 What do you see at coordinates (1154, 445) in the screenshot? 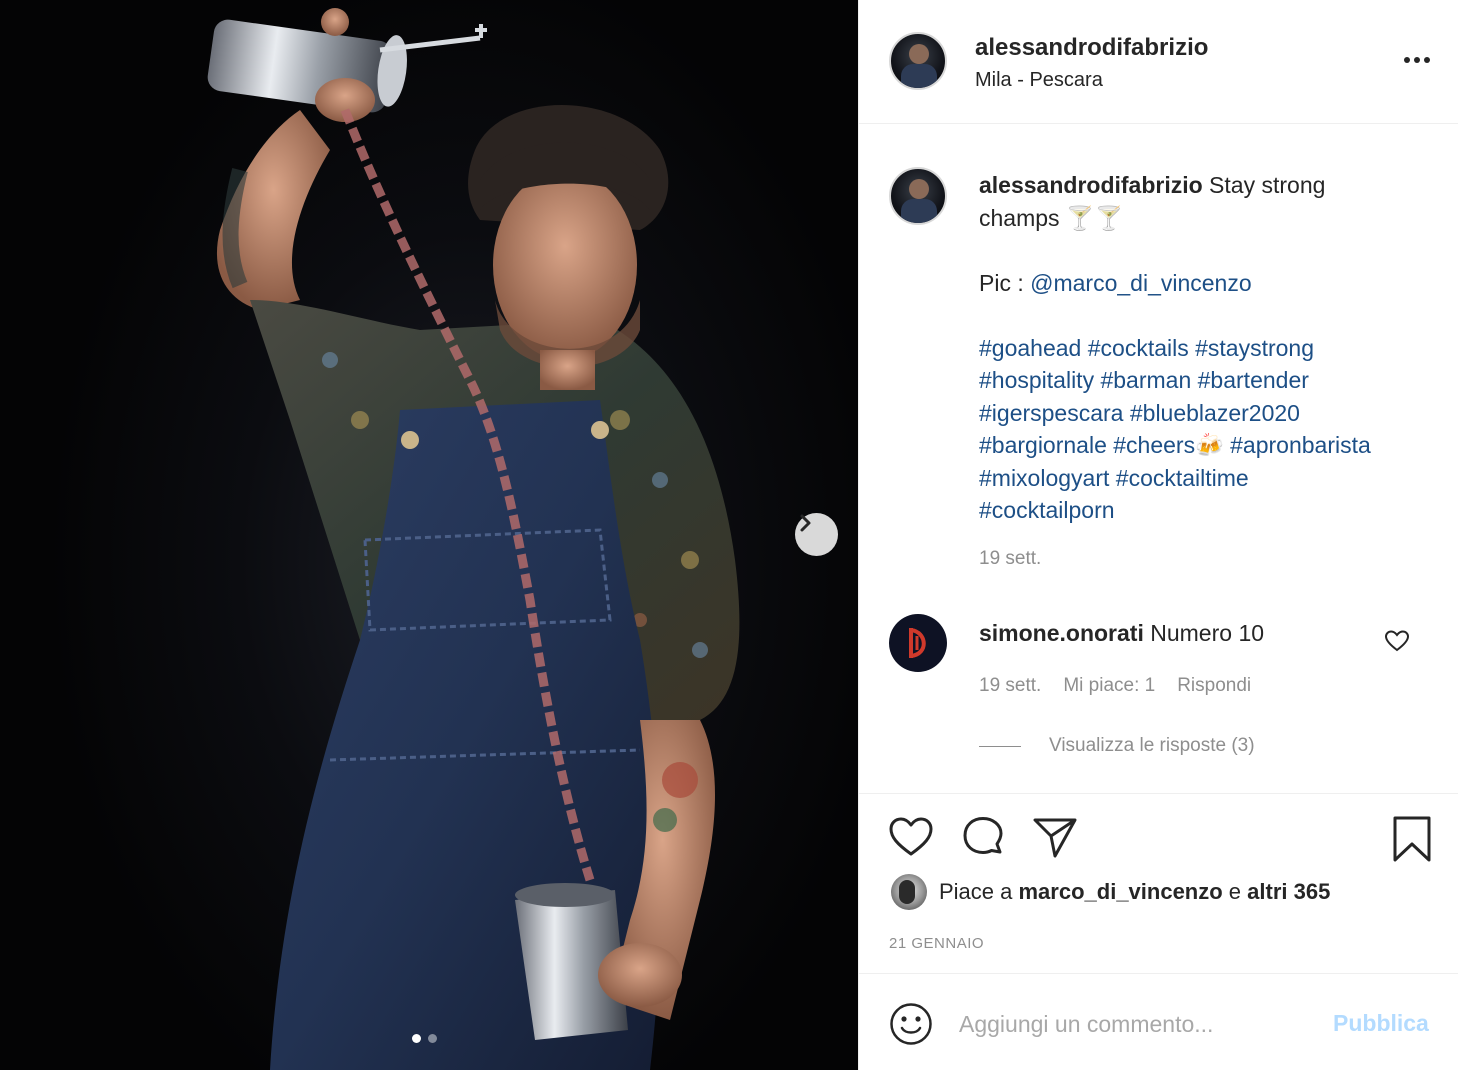
I see `hashtag-link: #cheers` at bounding box center [1154, 445].